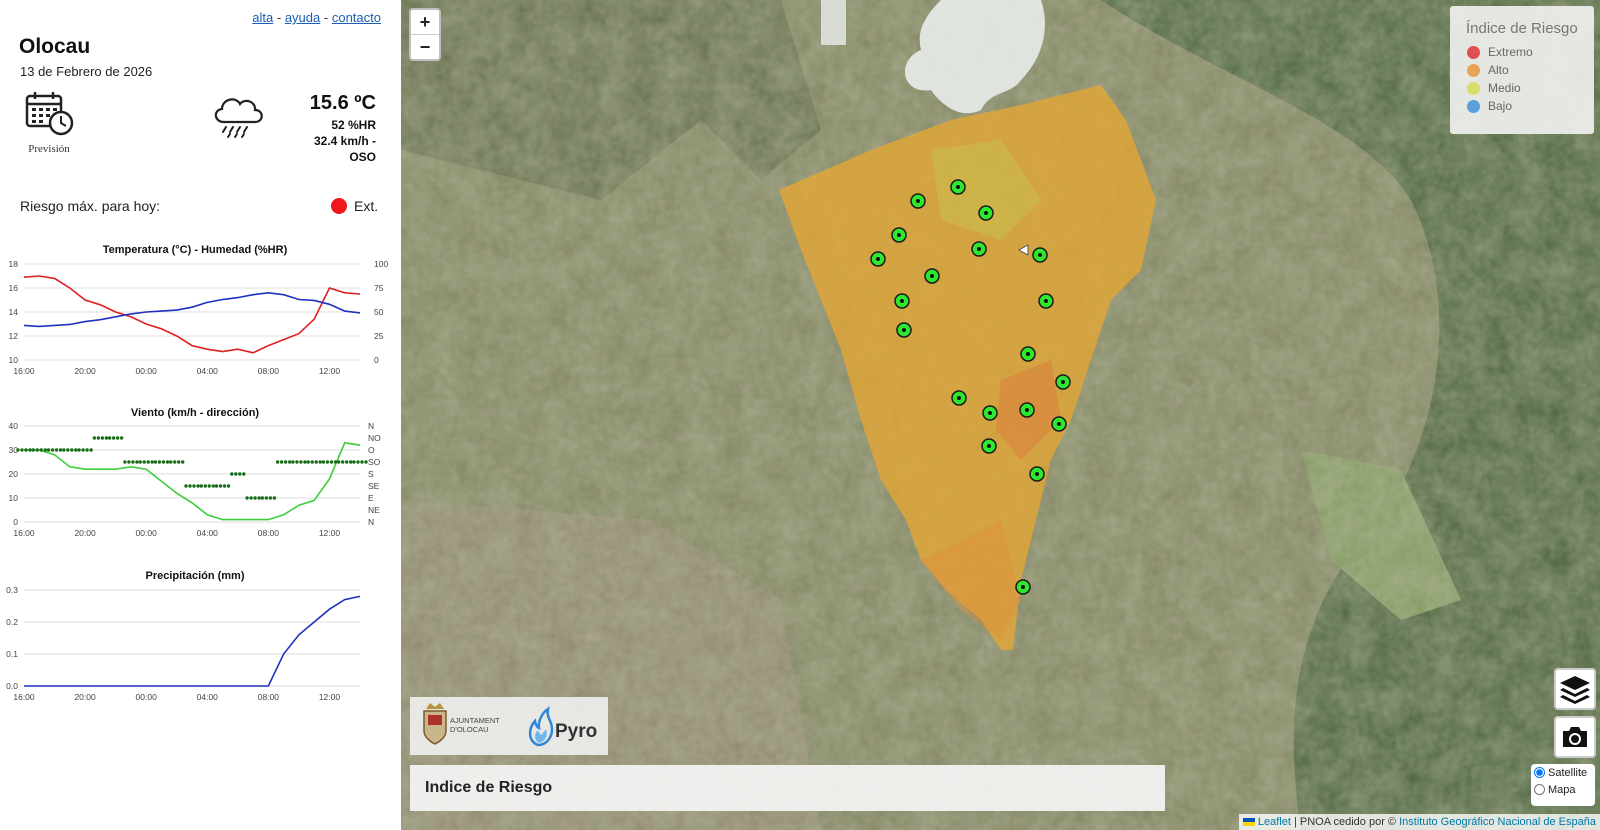 The width and height of the screenshot is (1600, 830). I want to click on zoom-in-button: +, so click(425, 22).